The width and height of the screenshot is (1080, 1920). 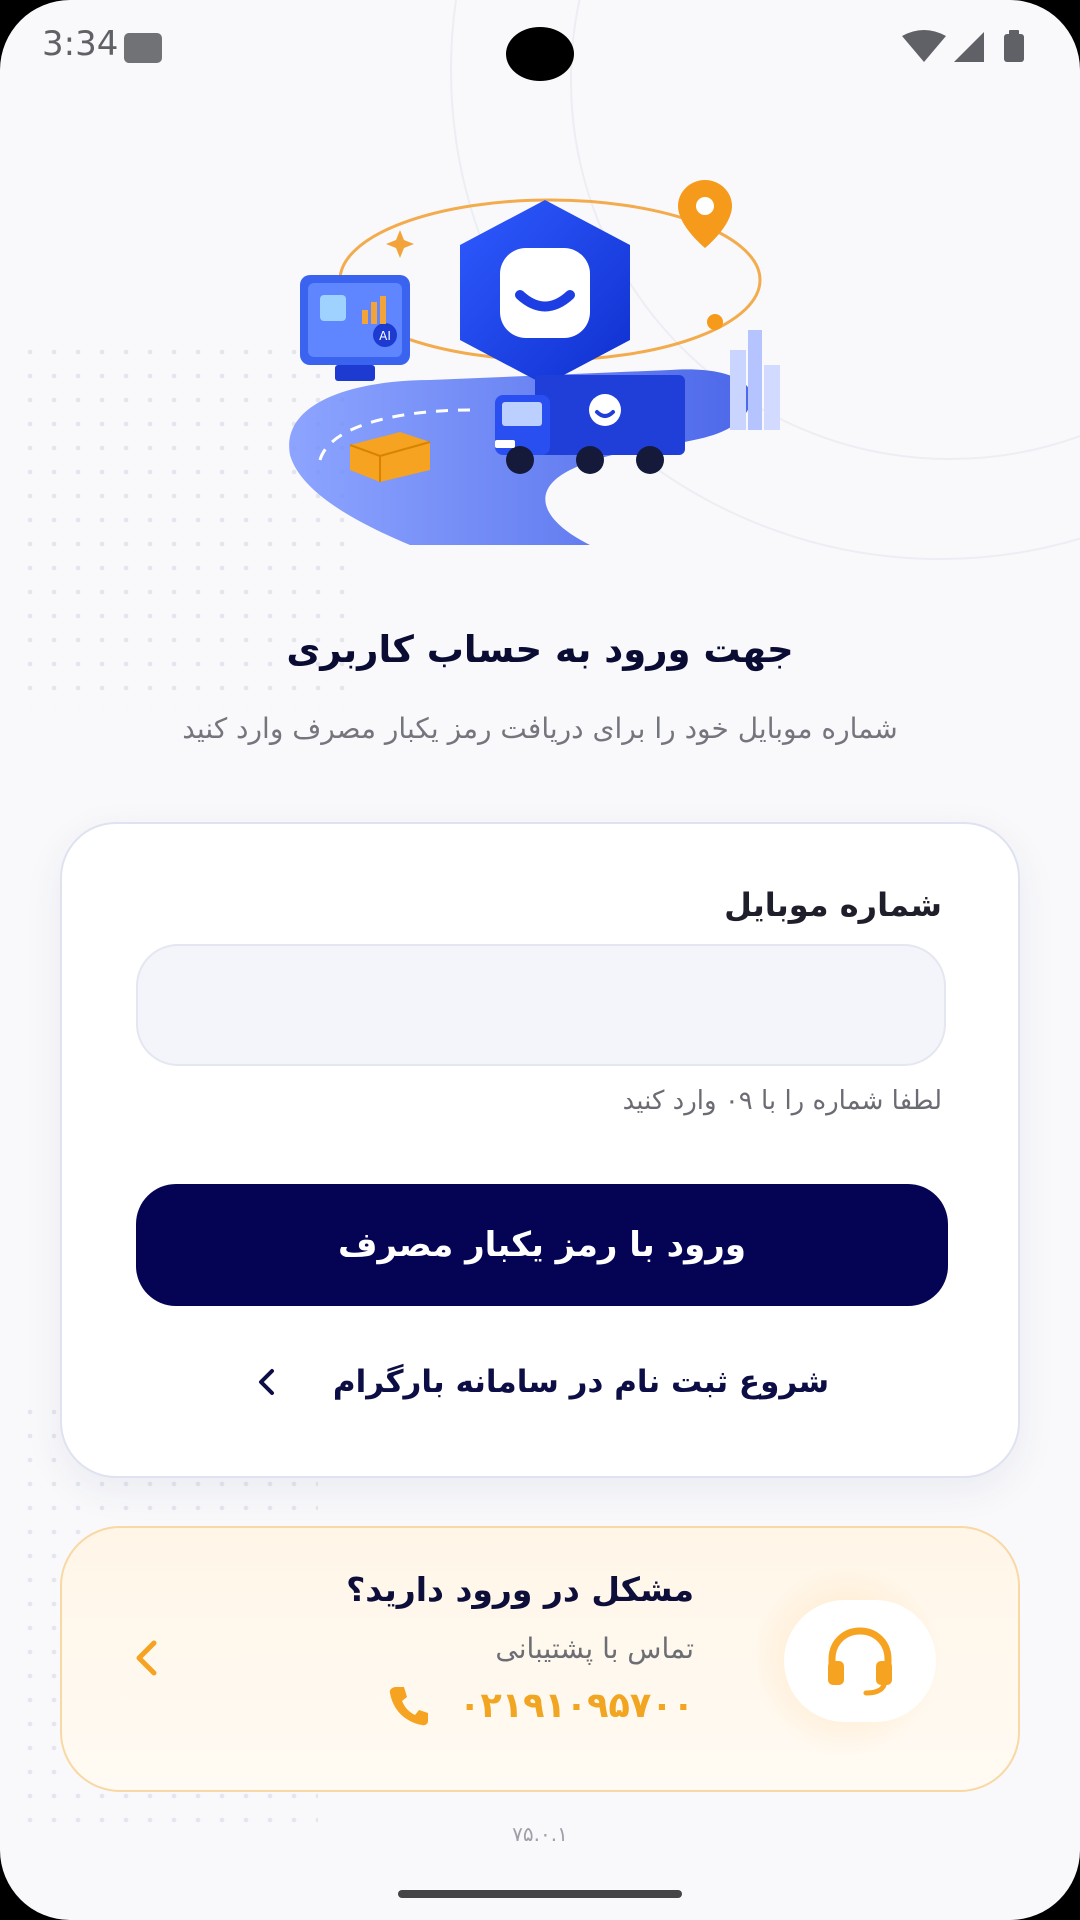 I want to click on camera-cutout, so click(x=540, y=54).